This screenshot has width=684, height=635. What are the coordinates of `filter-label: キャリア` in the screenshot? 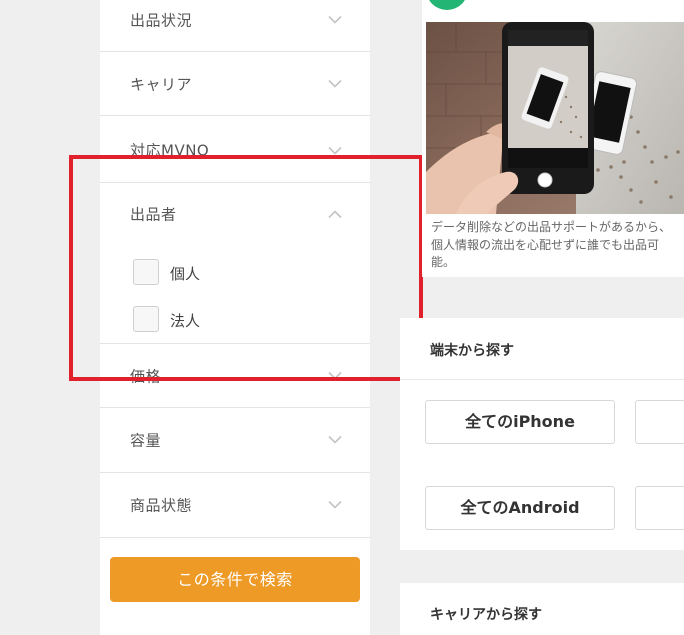 It's located at (161, 84).